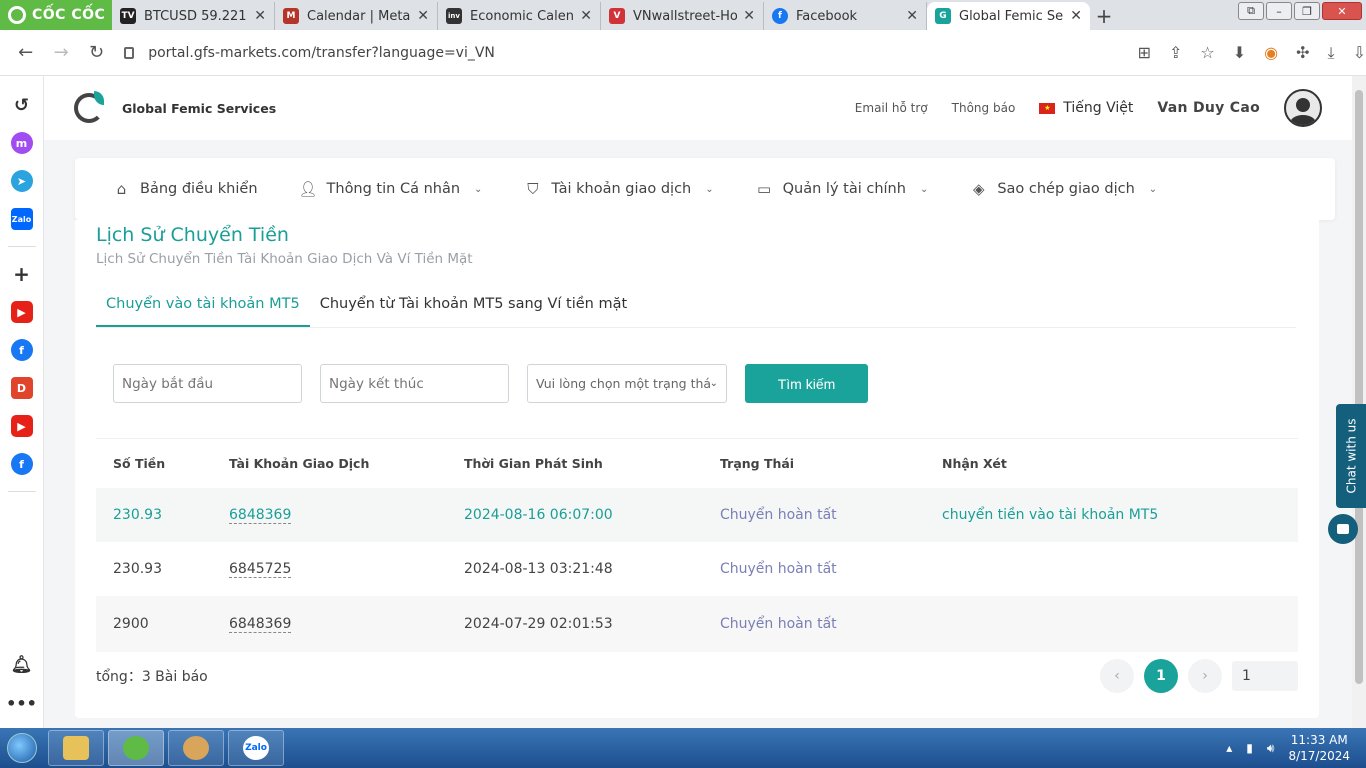  I want to click on language-label: Tiếng Việt, so click(1098, 108).